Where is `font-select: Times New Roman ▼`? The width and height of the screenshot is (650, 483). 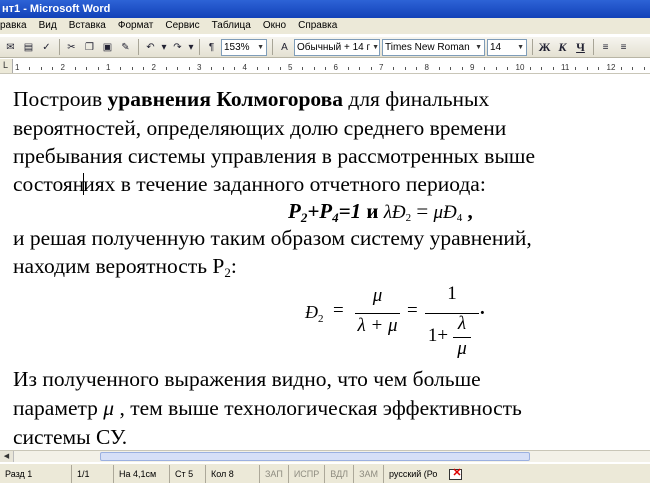 font-select: Times New Roman ▼ is located at coordinates (433, 47).